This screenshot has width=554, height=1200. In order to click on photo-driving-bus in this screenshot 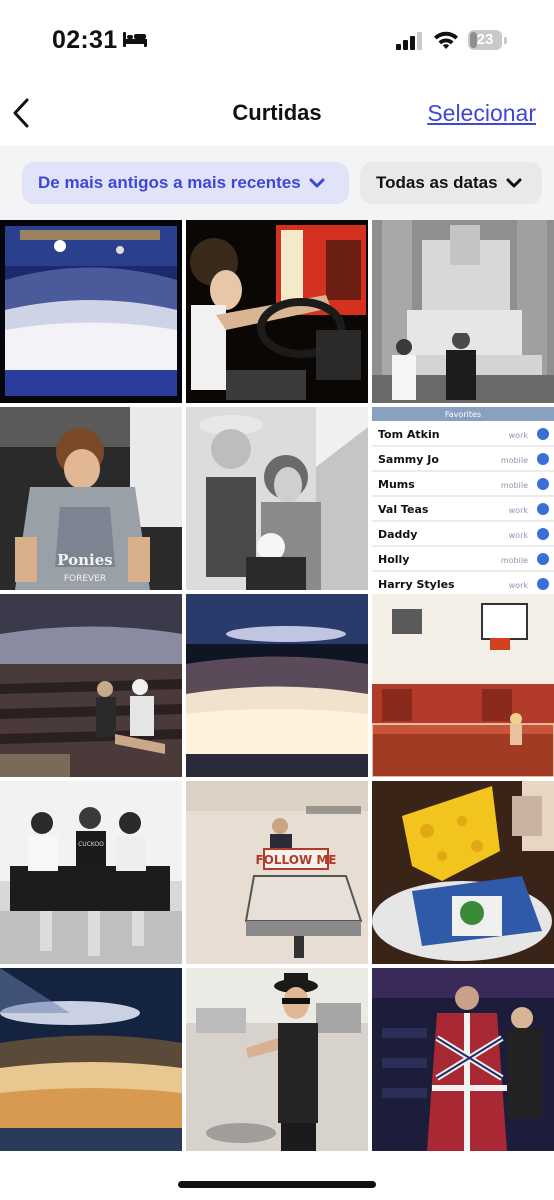, I will do `click(277, 311)`.